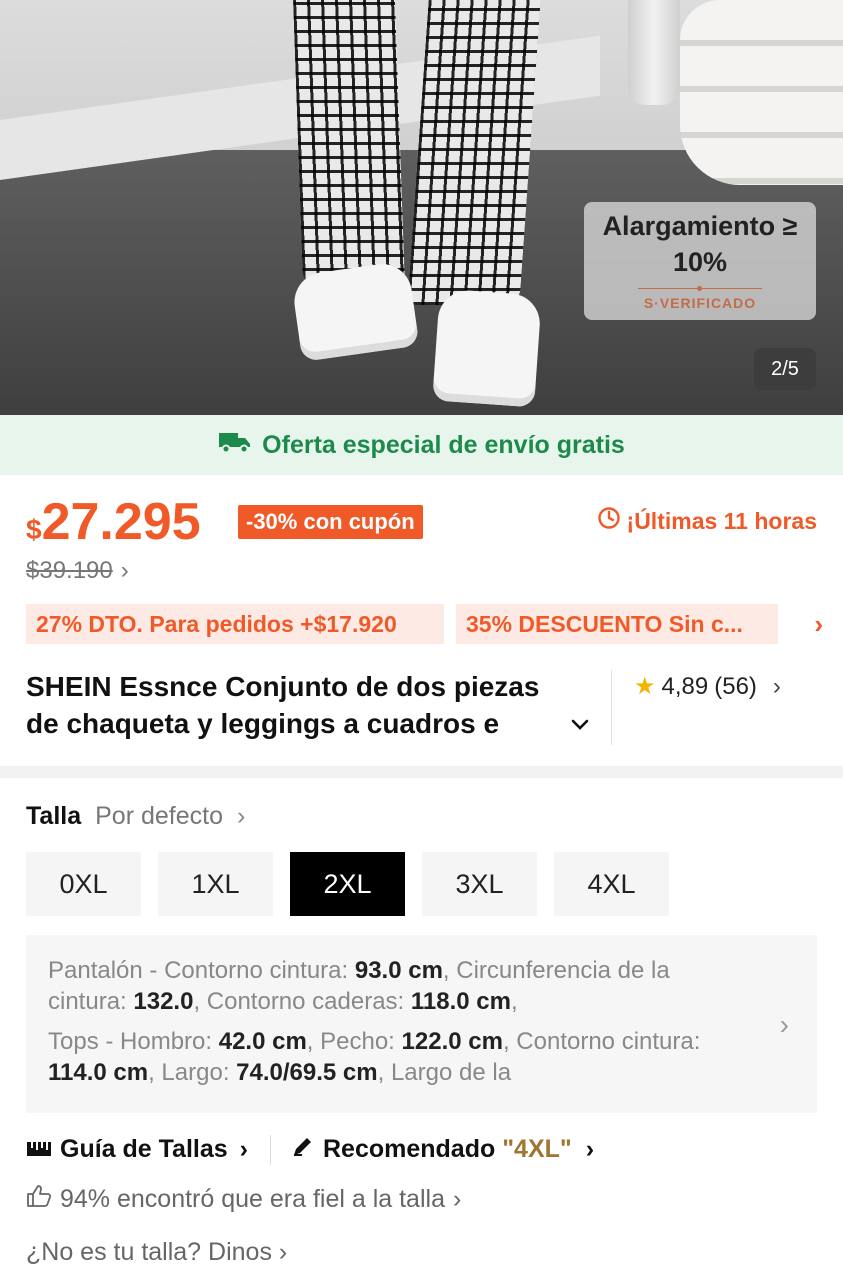 Image resolution: width=843 pixels, height=1280 pixels. I want to click on size-guide-row: Guía de Tallas › Recomendado "4XL" ›, so click(310, 1149).